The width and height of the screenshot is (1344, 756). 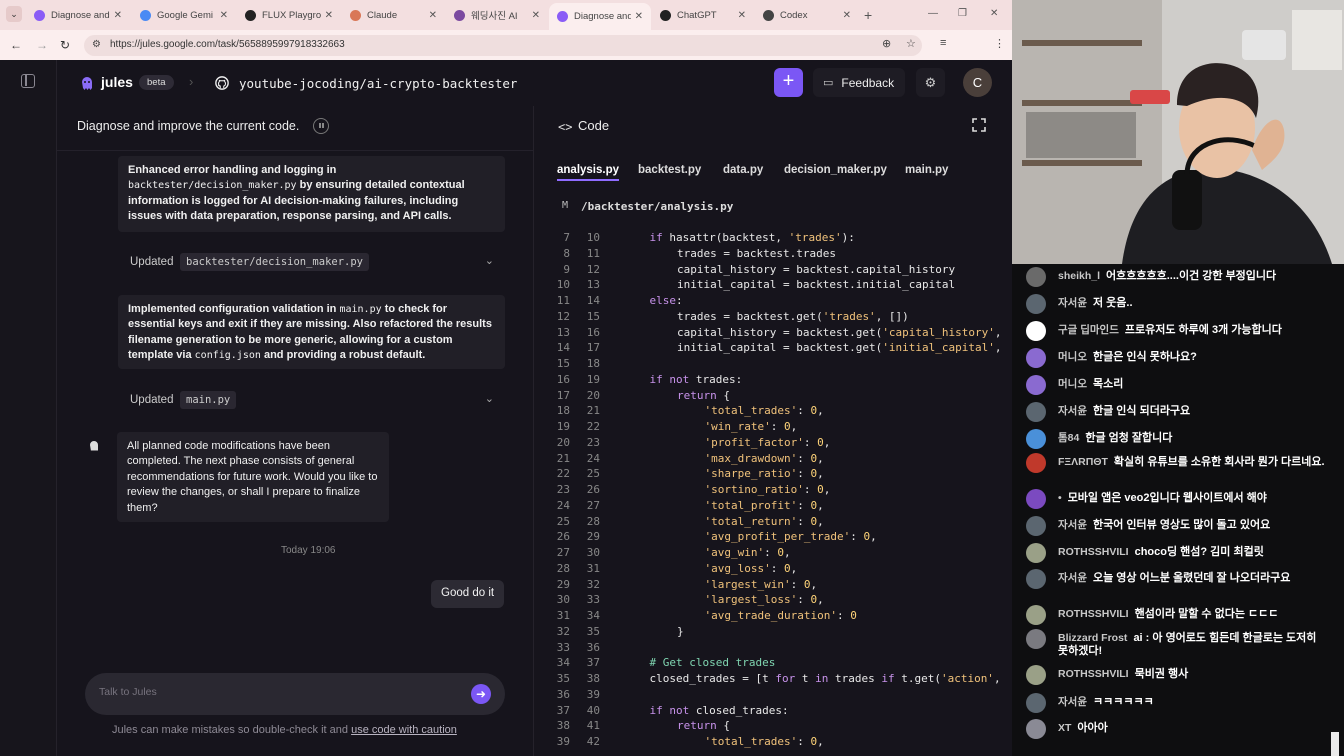 What do you see at coordinates (773, 444) in the screenshot?
I see `code-line: 20 23 'profit_factor': 0,` at bounding box center [773, 444].